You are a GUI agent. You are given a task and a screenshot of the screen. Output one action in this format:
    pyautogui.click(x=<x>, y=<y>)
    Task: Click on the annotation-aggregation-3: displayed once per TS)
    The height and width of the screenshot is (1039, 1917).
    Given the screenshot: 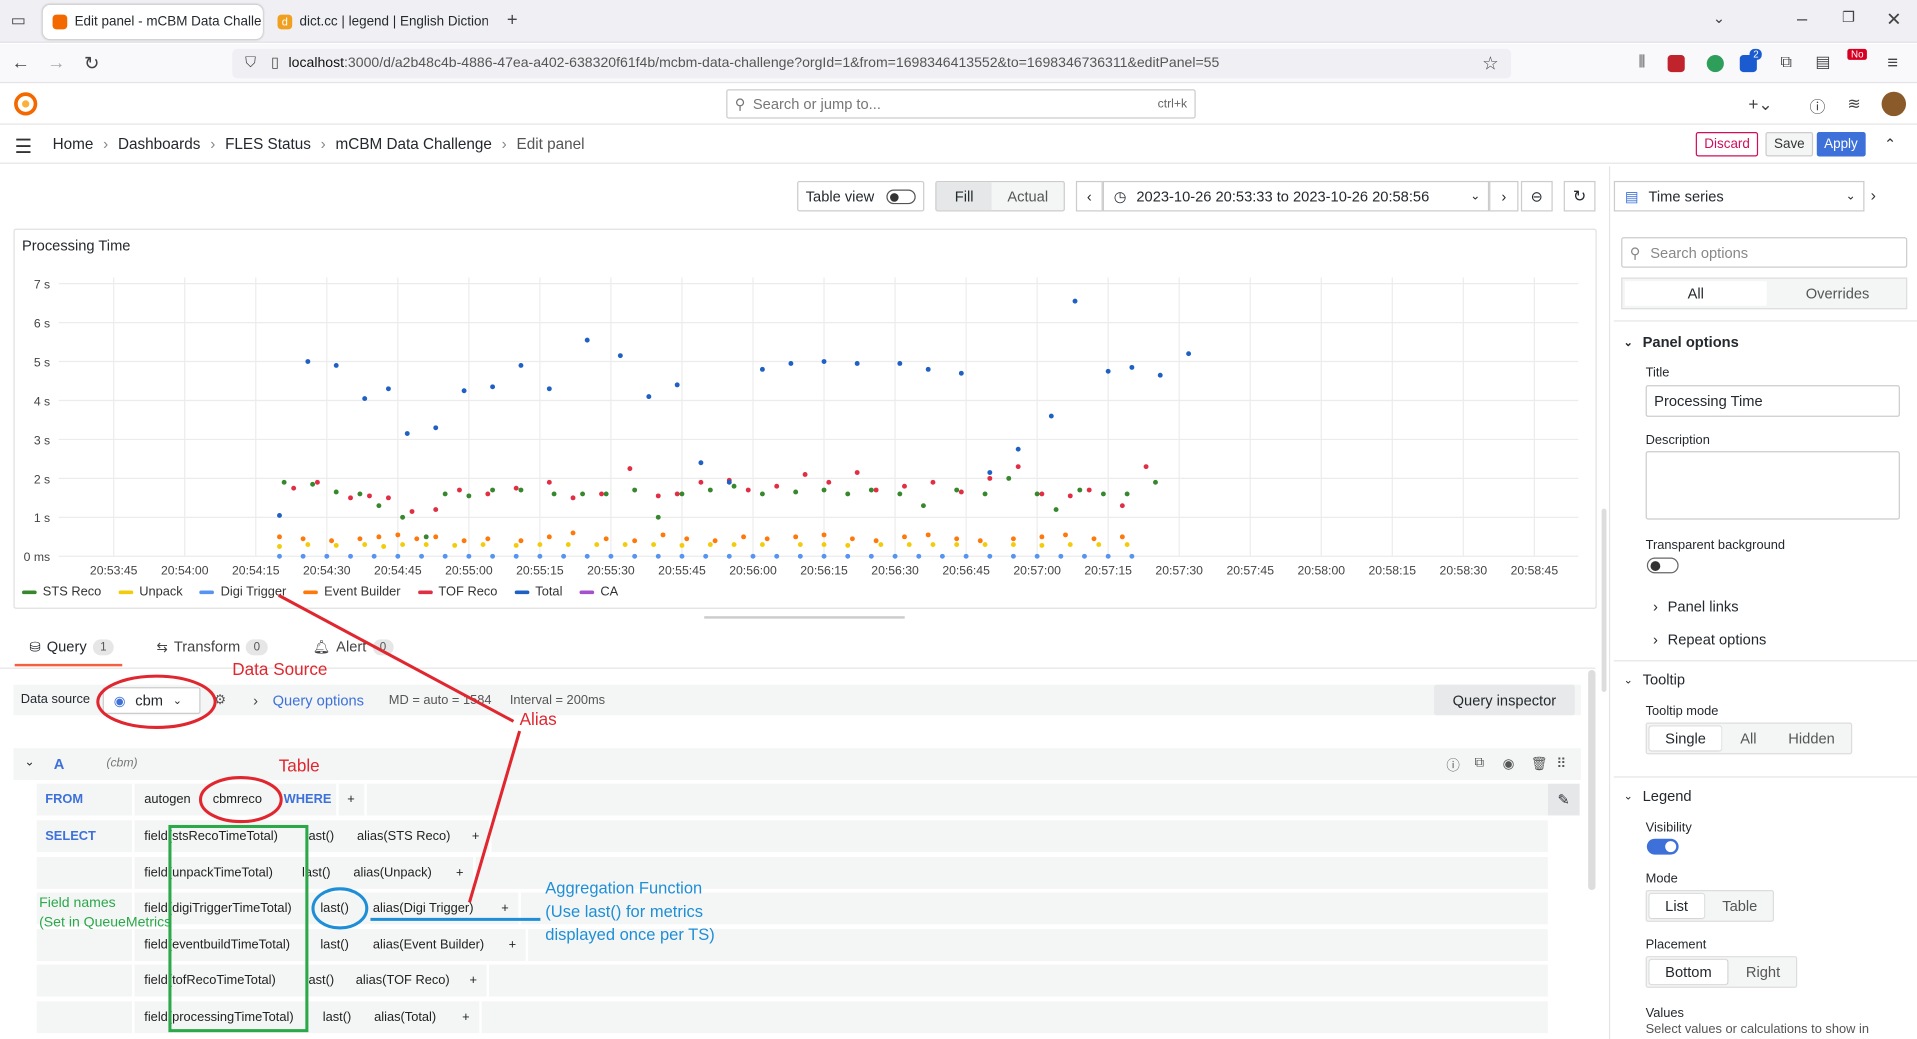 What is the action you would take?
    pyautogui.click(x=630, y=934)
    